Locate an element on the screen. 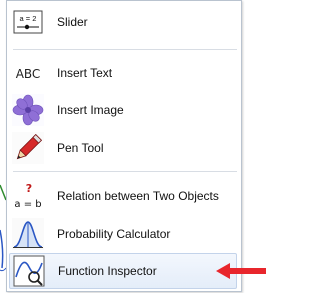 The height and width of the screenshot is (293, 320). svg-text: ABC is located at coordinates (28, 74).